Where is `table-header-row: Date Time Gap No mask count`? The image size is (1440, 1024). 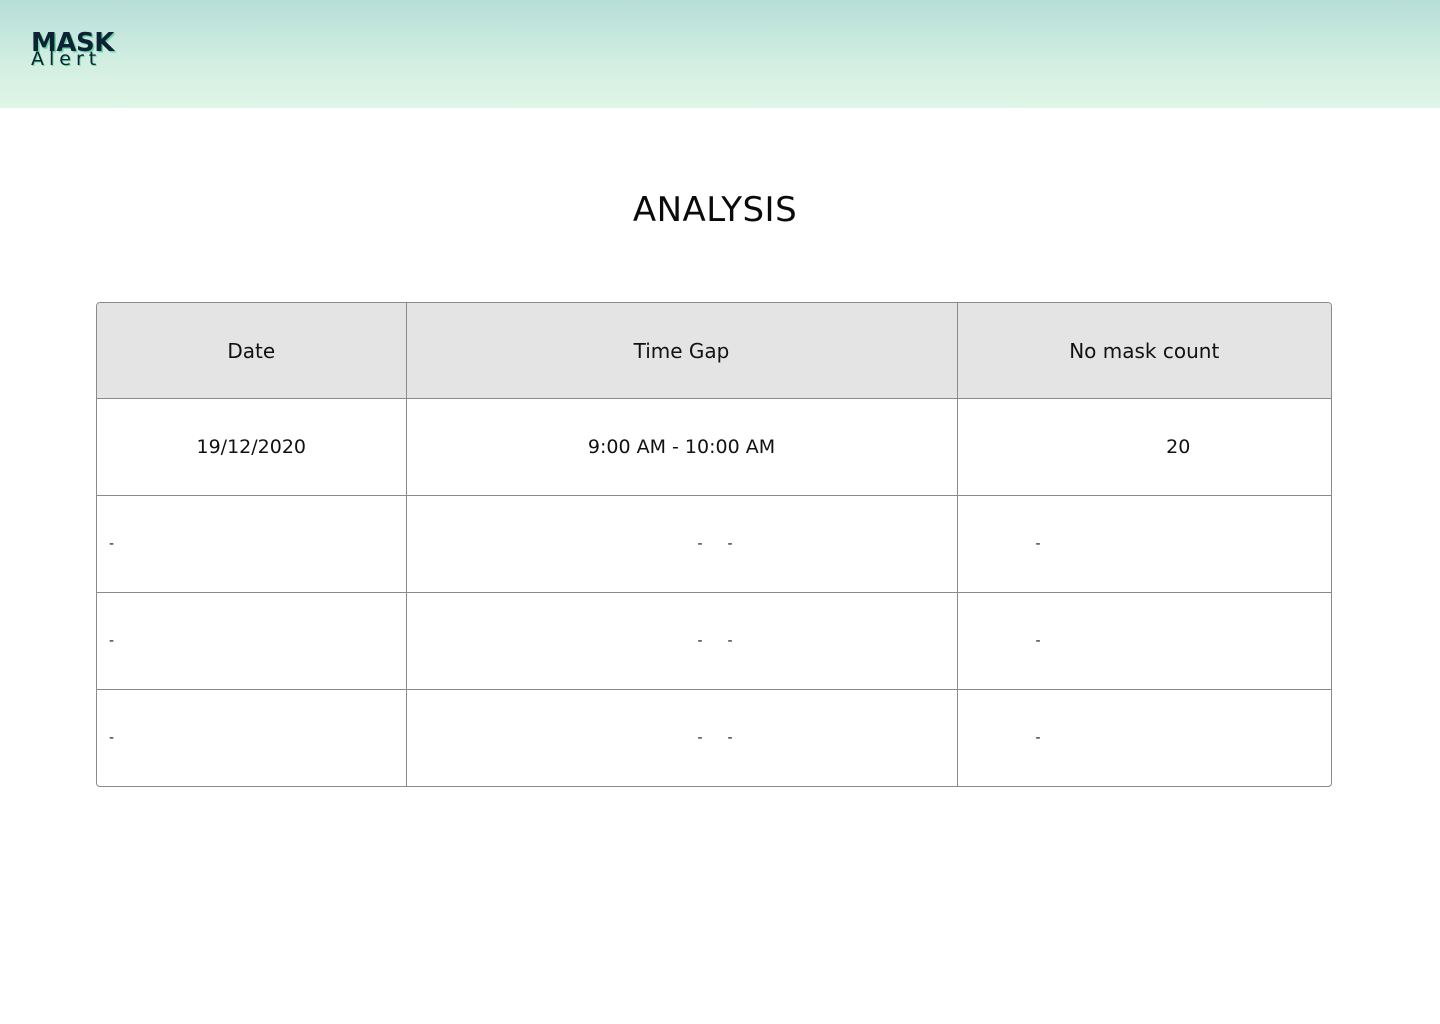 table-header-row: Date Time Gap No mask count is located at coordinates (714, 351).